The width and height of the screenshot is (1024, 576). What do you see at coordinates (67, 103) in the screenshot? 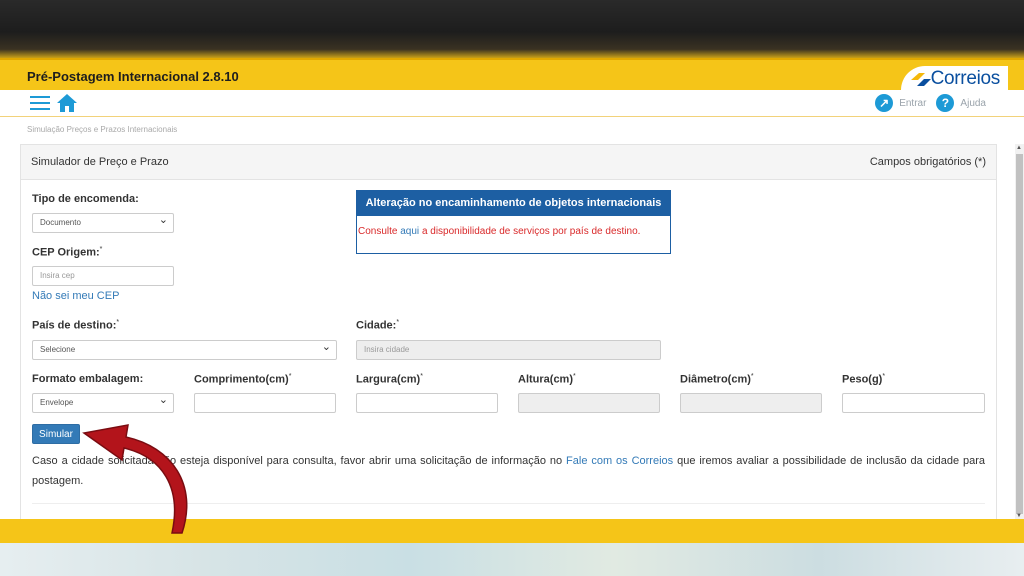
I see `home-icon` at bounding box center [67, 103].